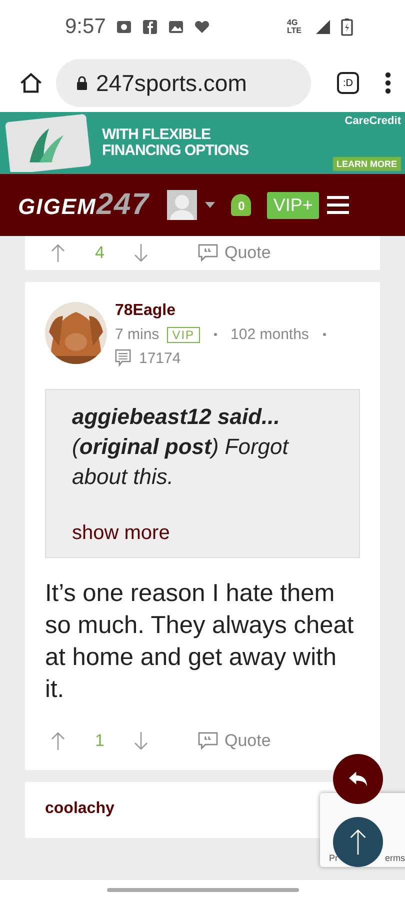  I want to click on post-body: It’s one reason I hate them so much. They always cheat at home and get away with it., so click(200, 642).